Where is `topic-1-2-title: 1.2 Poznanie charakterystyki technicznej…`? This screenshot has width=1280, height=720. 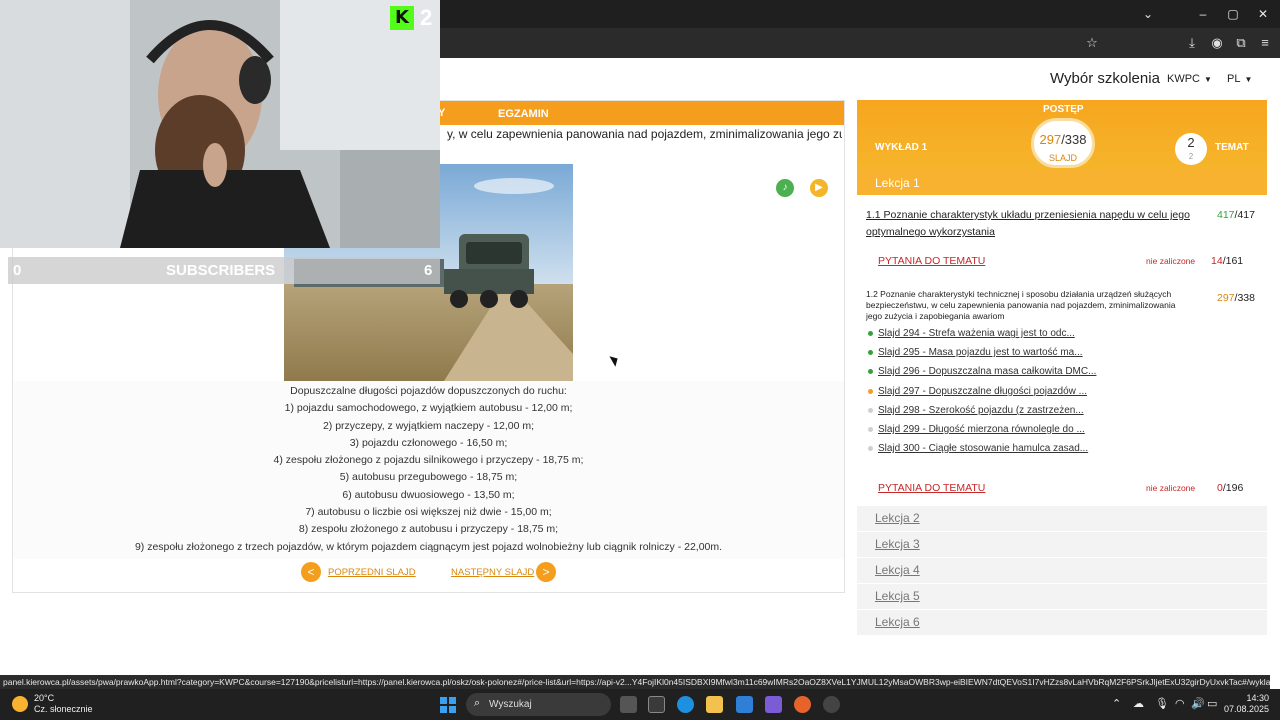
topic-1-2-title: 1.2 Poznanie charakterystyki technicznej… is located at coordinates (1031, 305).